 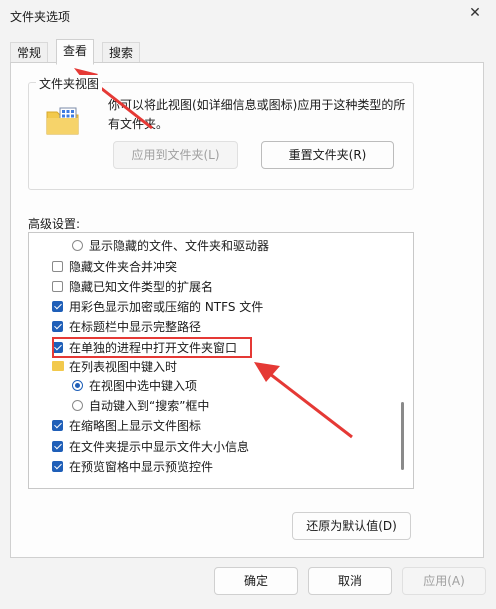 I want to click on tab-view: 查看, so click(x=75, y=52).